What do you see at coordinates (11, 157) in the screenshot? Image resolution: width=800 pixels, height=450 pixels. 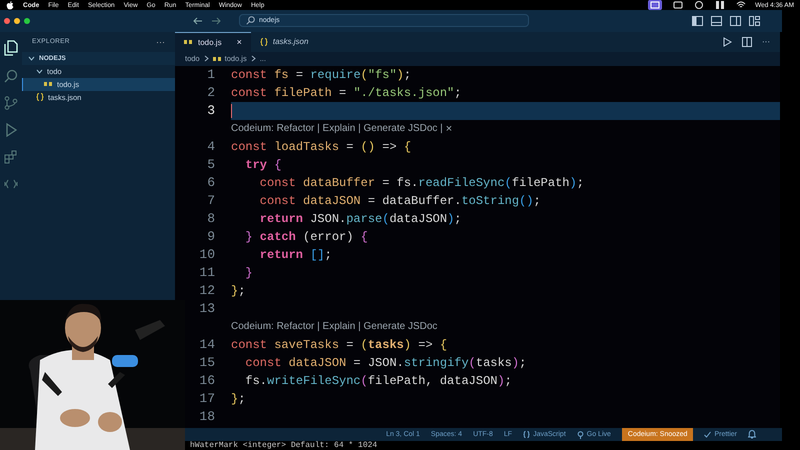 I see `extensions-icon` at bounding box center [11, 157].